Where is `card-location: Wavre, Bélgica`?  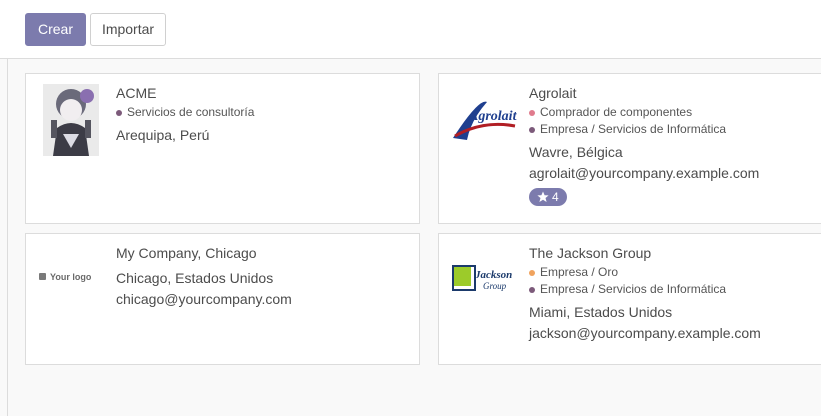 card-location: Wavre, Bélgica is located at coordinates (576, 152).